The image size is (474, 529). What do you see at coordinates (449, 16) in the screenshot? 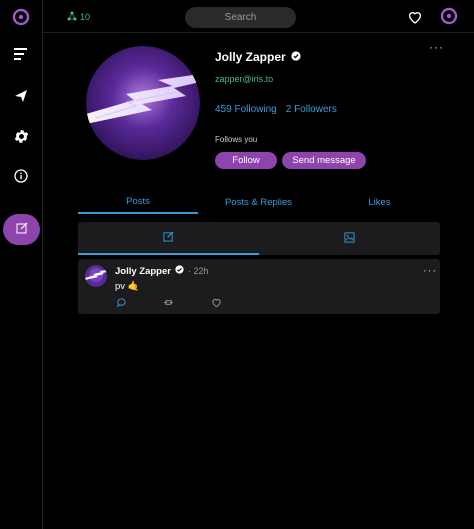
I see `user-avatar-icon` at bounding box center [449, 16].